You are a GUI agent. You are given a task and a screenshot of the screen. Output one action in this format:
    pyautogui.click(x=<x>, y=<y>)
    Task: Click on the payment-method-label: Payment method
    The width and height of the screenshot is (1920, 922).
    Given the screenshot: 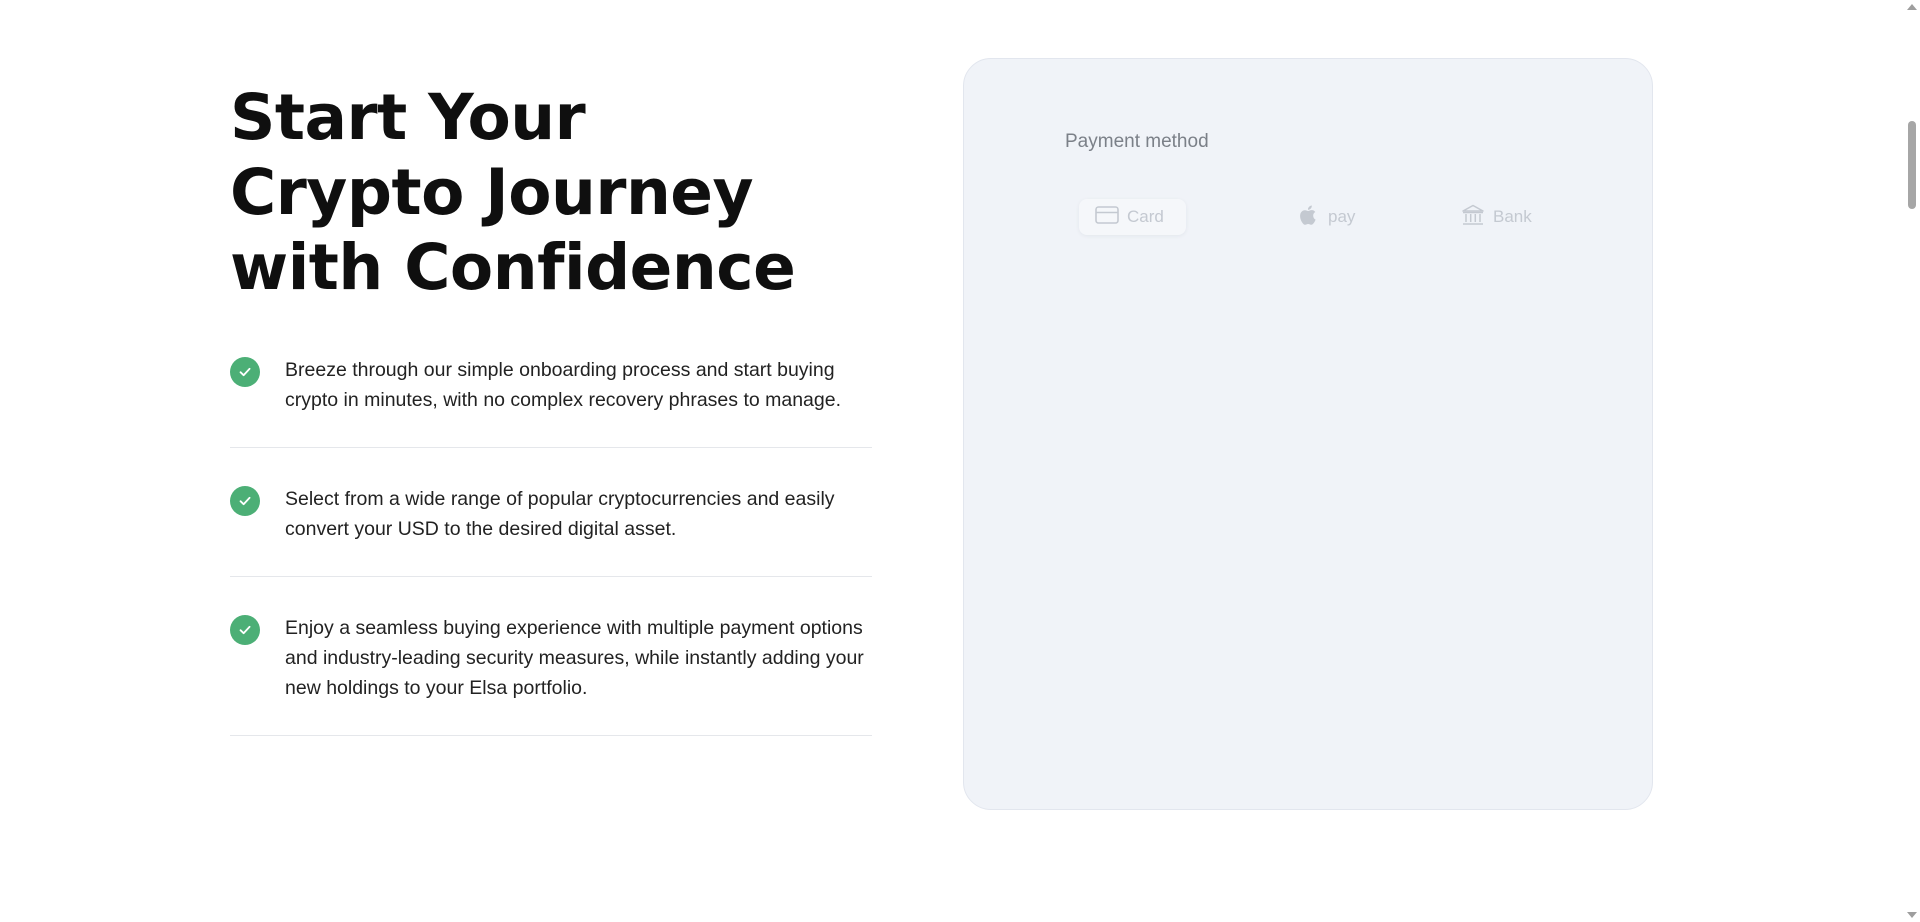 What is the action you would take?
    pyautogui.click(x=1137, y=141)
    